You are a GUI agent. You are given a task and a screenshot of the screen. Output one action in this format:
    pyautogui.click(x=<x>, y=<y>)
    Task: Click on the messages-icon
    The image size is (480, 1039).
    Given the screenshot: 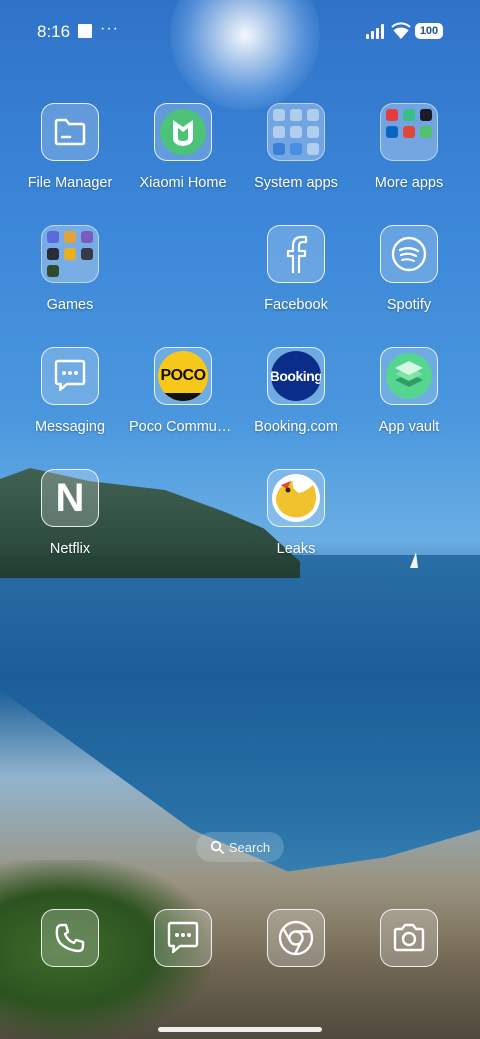 What is the action you would take?
    pyautogui.click(x=183, y=937)
    